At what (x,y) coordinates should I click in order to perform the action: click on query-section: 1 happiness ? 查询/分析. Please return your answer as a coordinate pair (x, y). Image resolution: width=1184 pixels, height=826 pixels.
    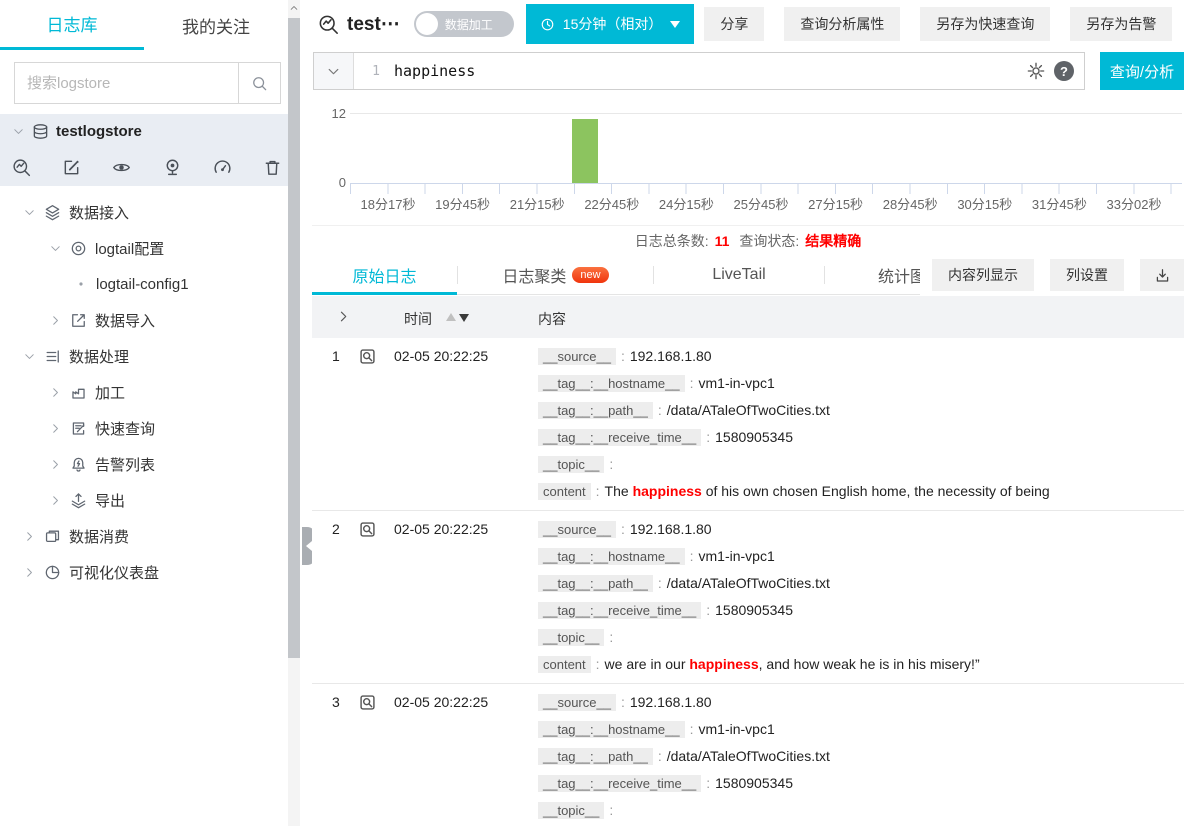
    Looking at the image, I should click on (748, 71).